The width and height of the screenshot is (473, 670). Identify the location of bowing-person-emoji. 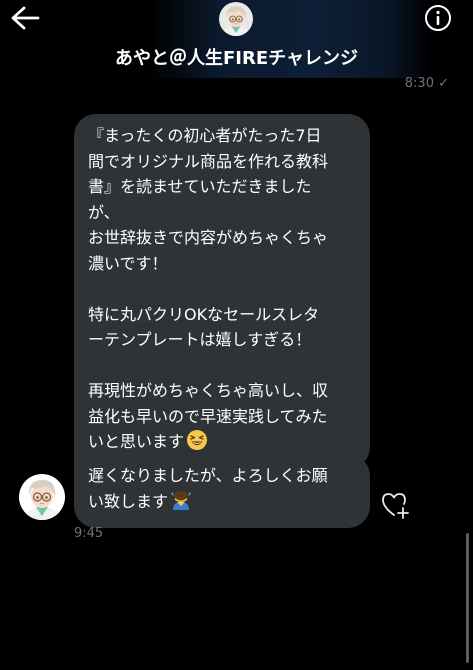
(181, 504).